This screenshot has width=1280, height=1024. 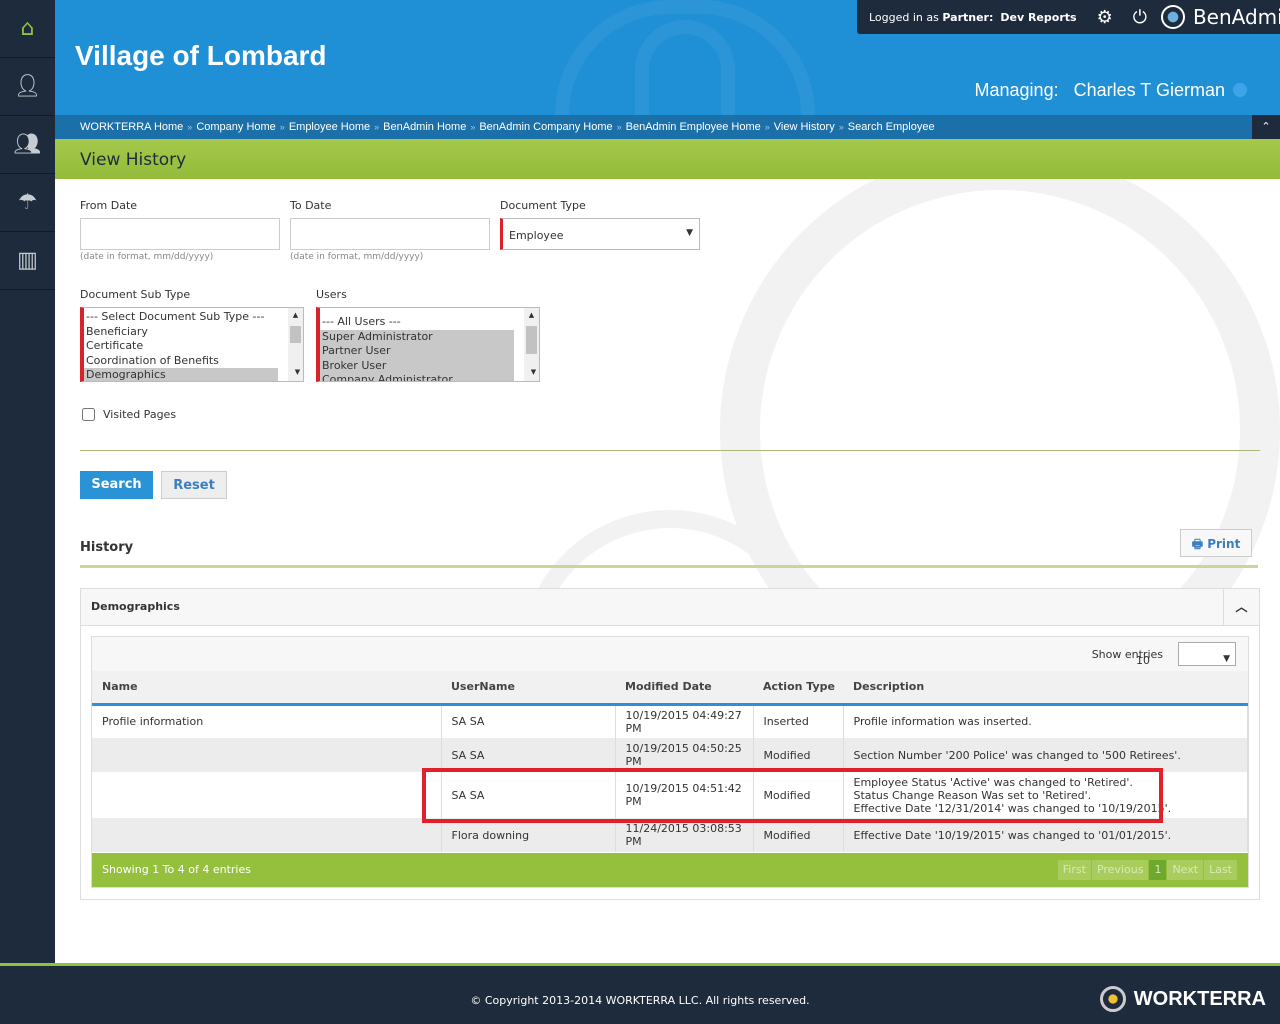 I want to click on printer-icon: 🖶, so click(x=1197, y=544).